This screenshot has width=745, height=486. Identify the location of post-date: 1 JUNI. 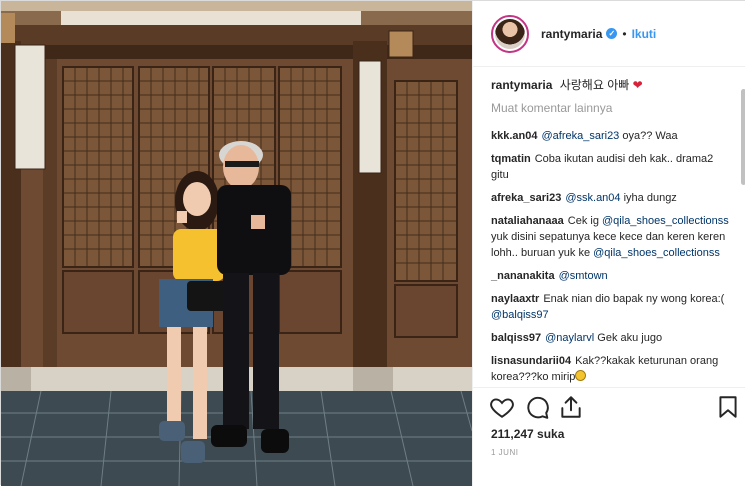
(504, 452).